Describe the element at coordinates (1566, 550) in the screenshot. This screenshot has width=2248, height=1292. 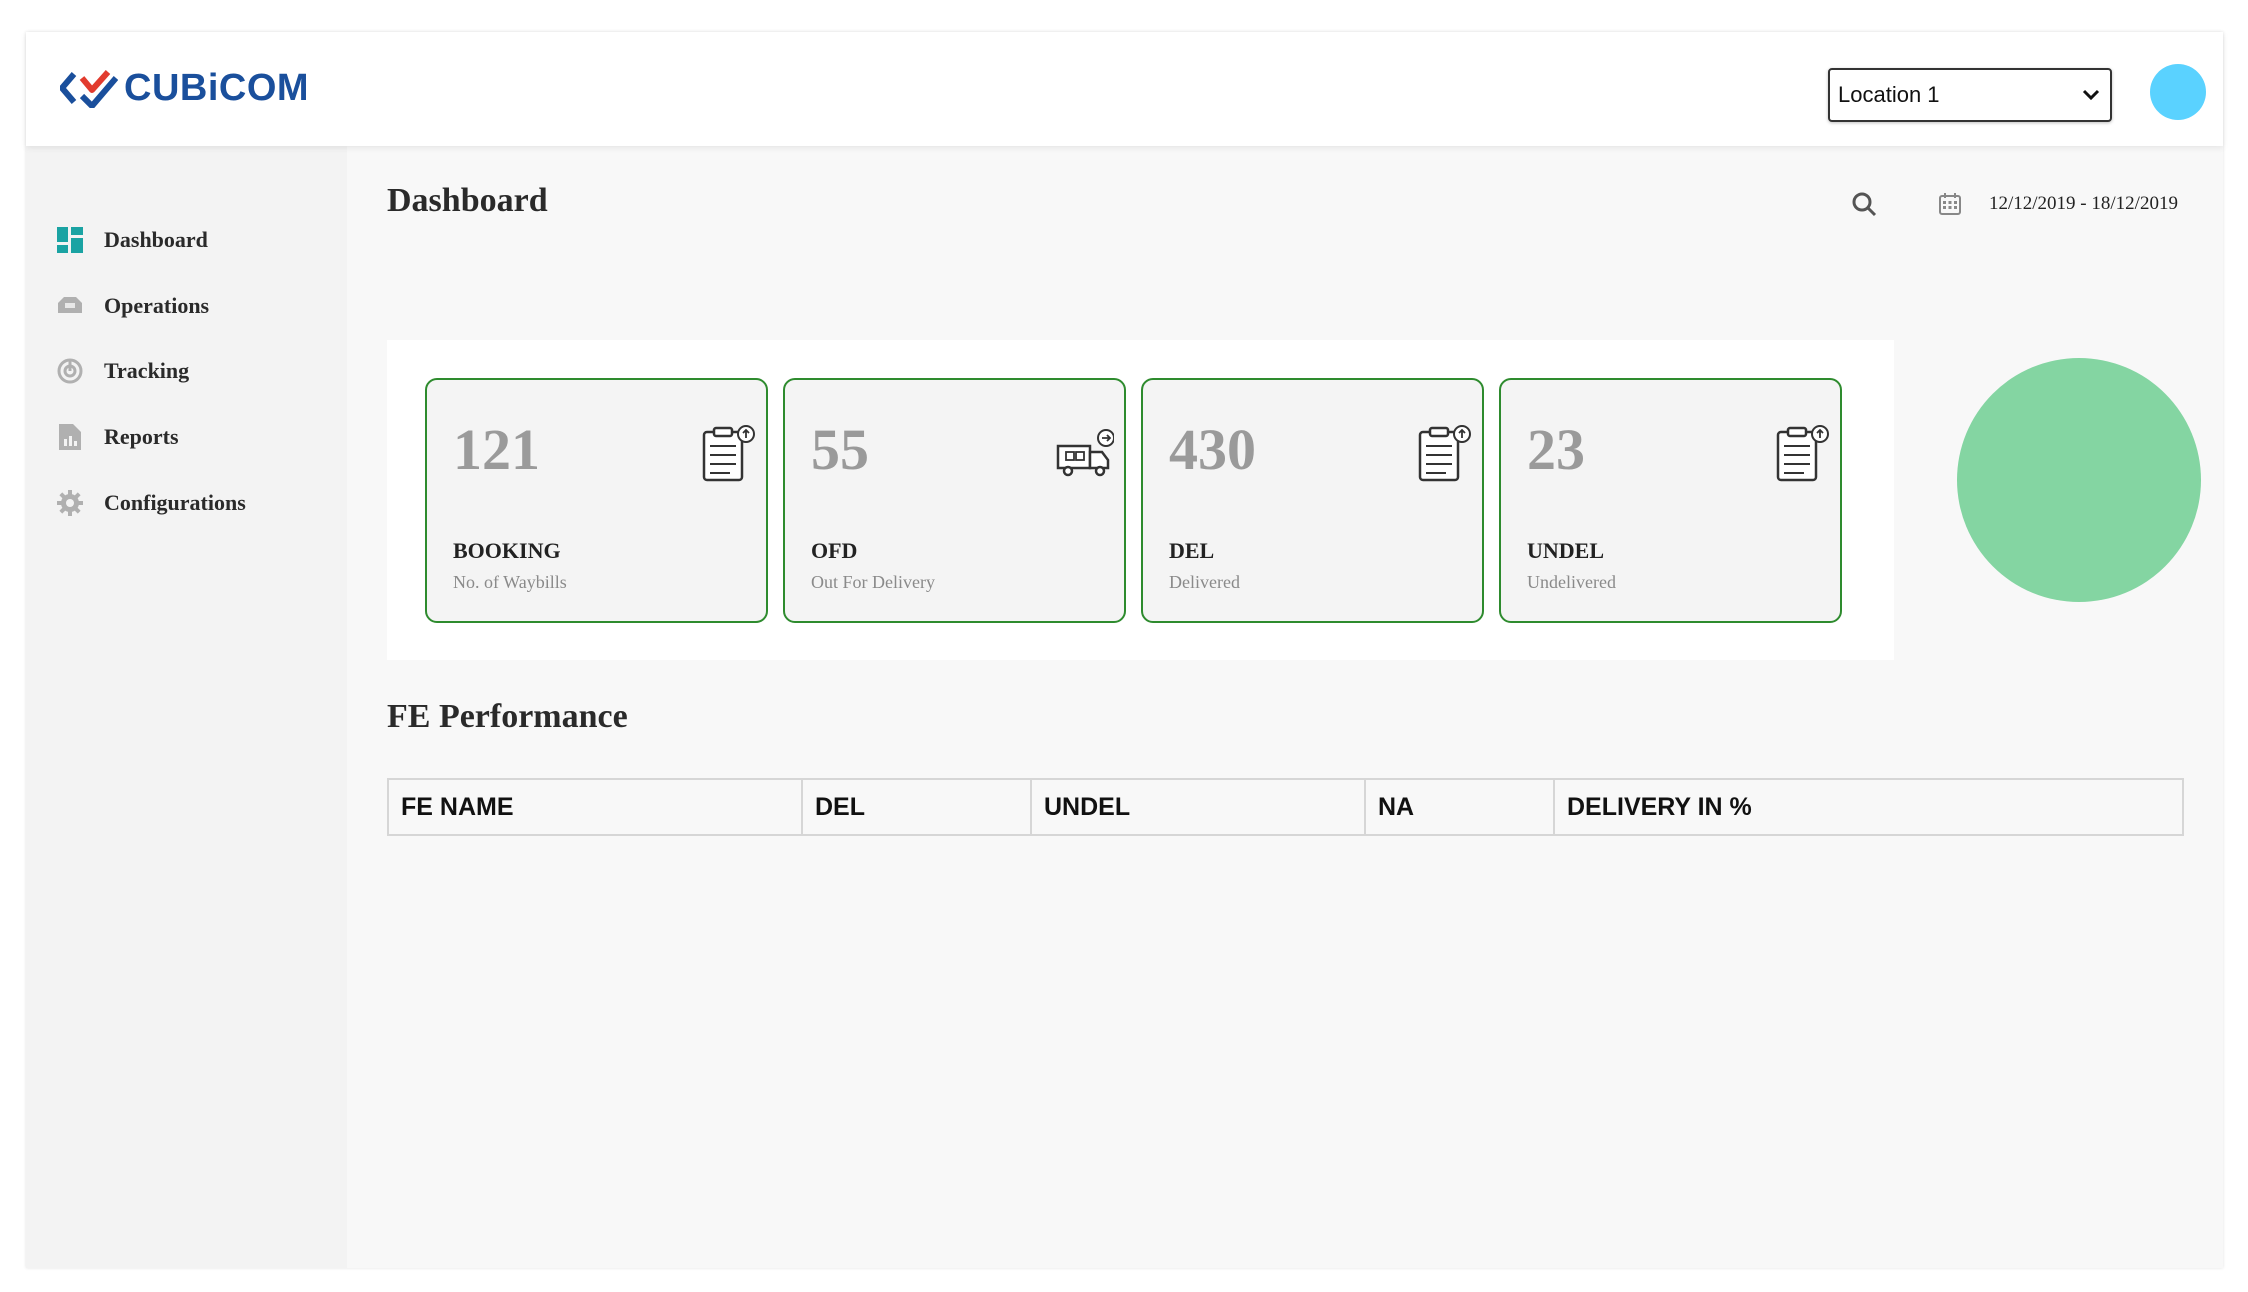
I see `stat-code: UNDEL` at that location.